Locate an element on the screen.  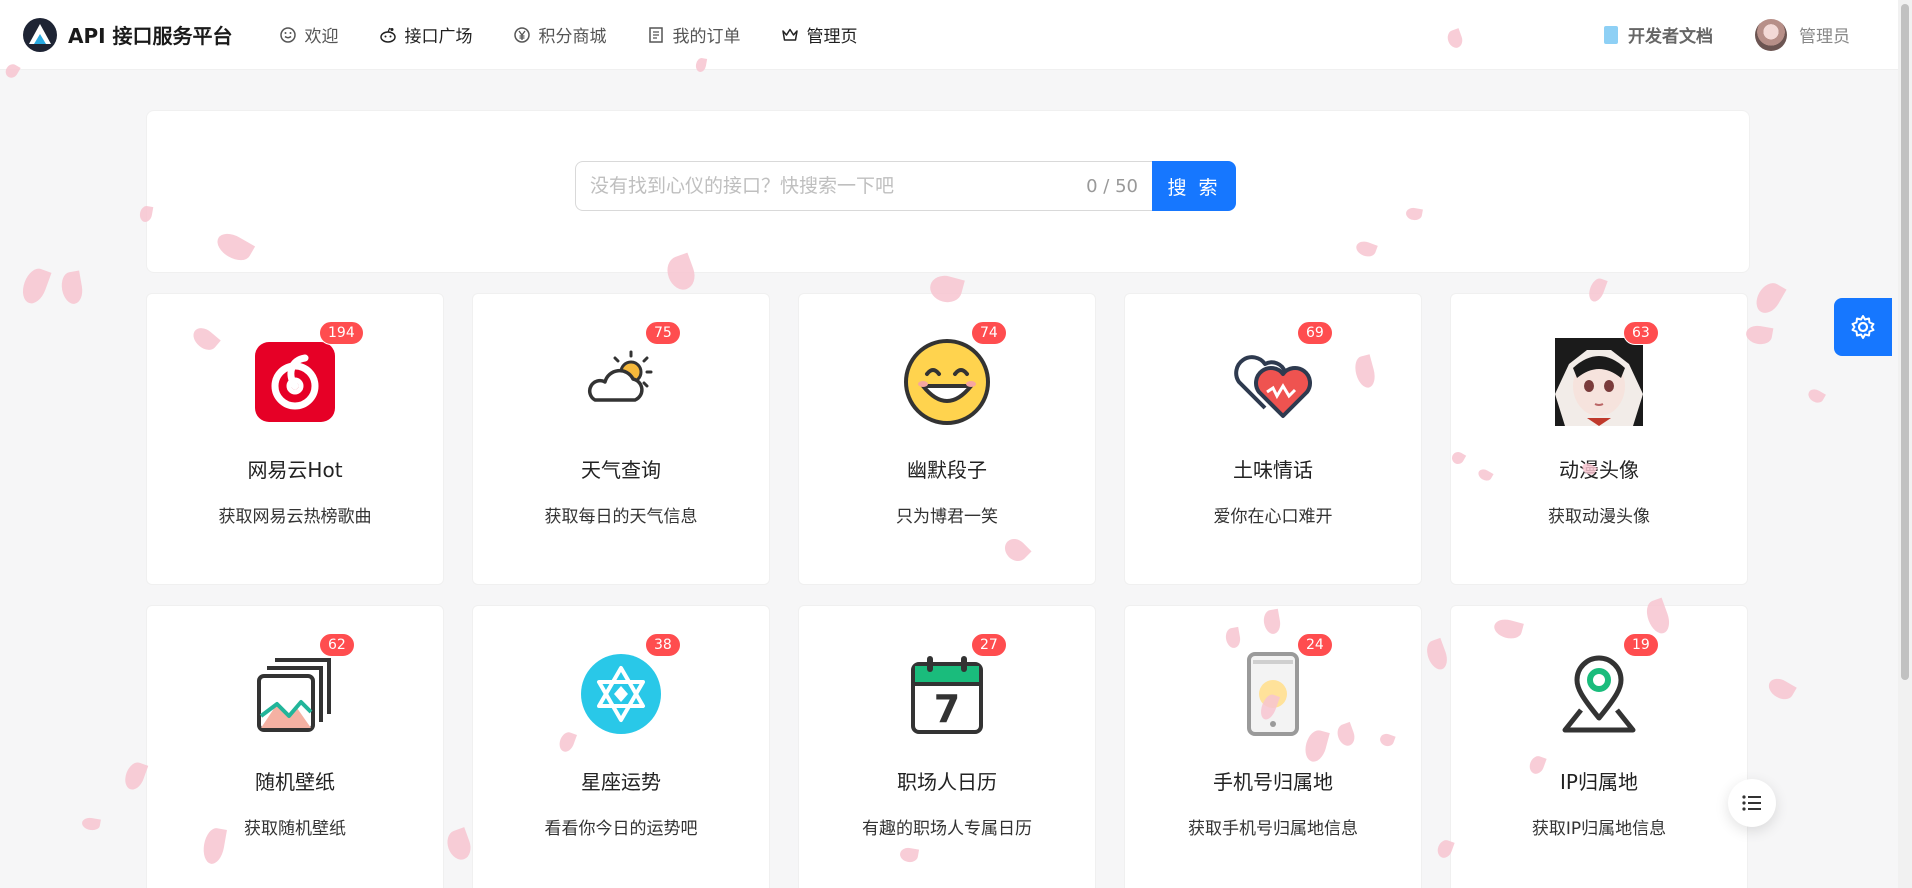
yen-circle-icon is located at coordinates (521, 34).